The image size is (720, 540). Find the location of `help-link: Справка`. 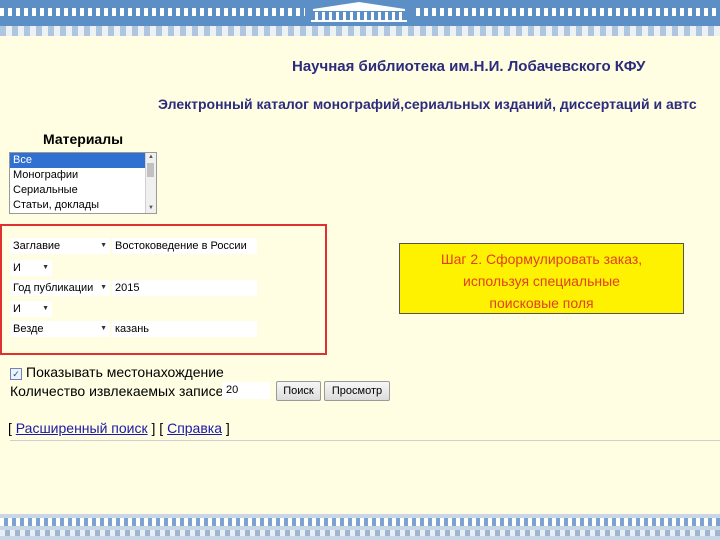

help-link: Справка is located at coordinates (194, 428).